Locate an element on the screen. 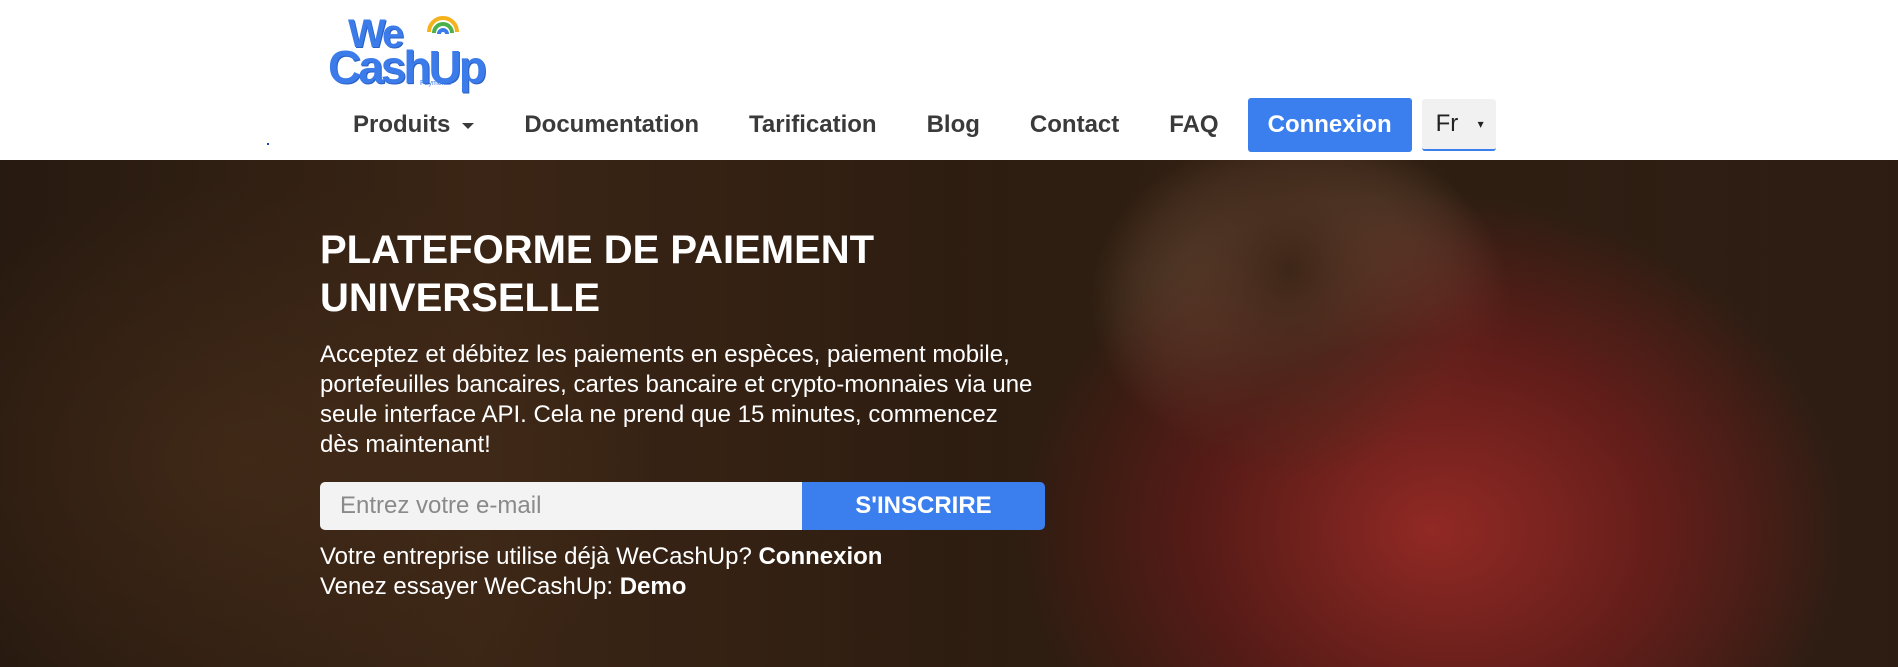 This screenshot has height=667, width=1898. nav-item-produits: Produits is located at coordinates (413, 125).